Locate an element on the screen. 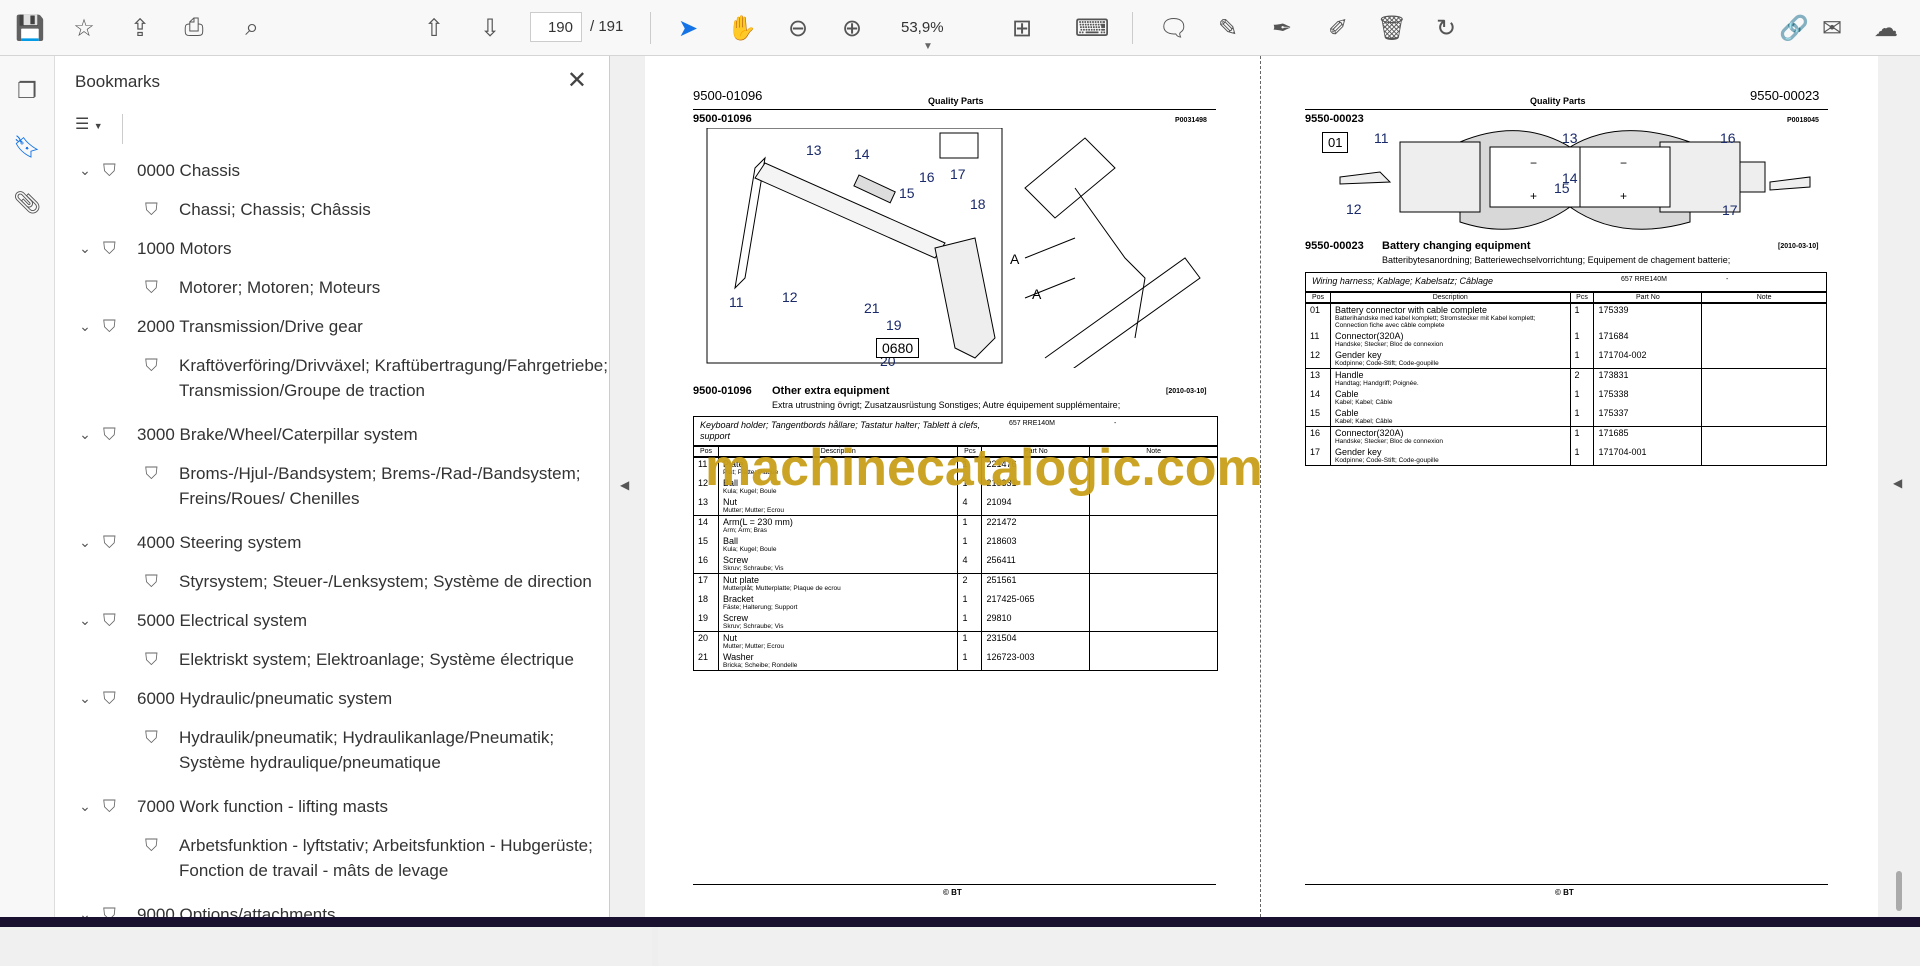 This screenshot has height=966, width=1920. vertical-scrollbar: ◀ is located at coordinates (1899, 486).